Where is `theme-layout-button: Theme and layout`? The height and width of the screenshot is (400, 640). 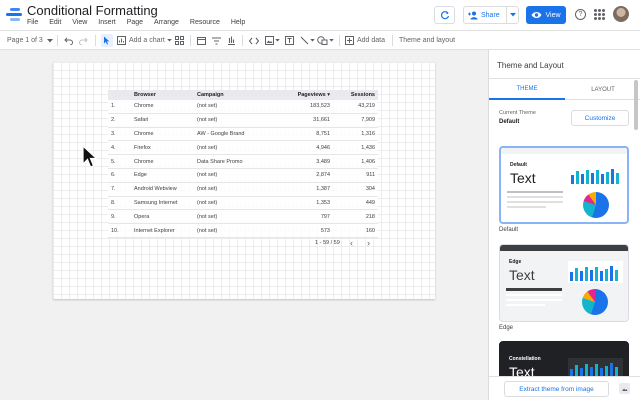 theme-layout-button: Theme and layout is located at coordinates (427, 40).